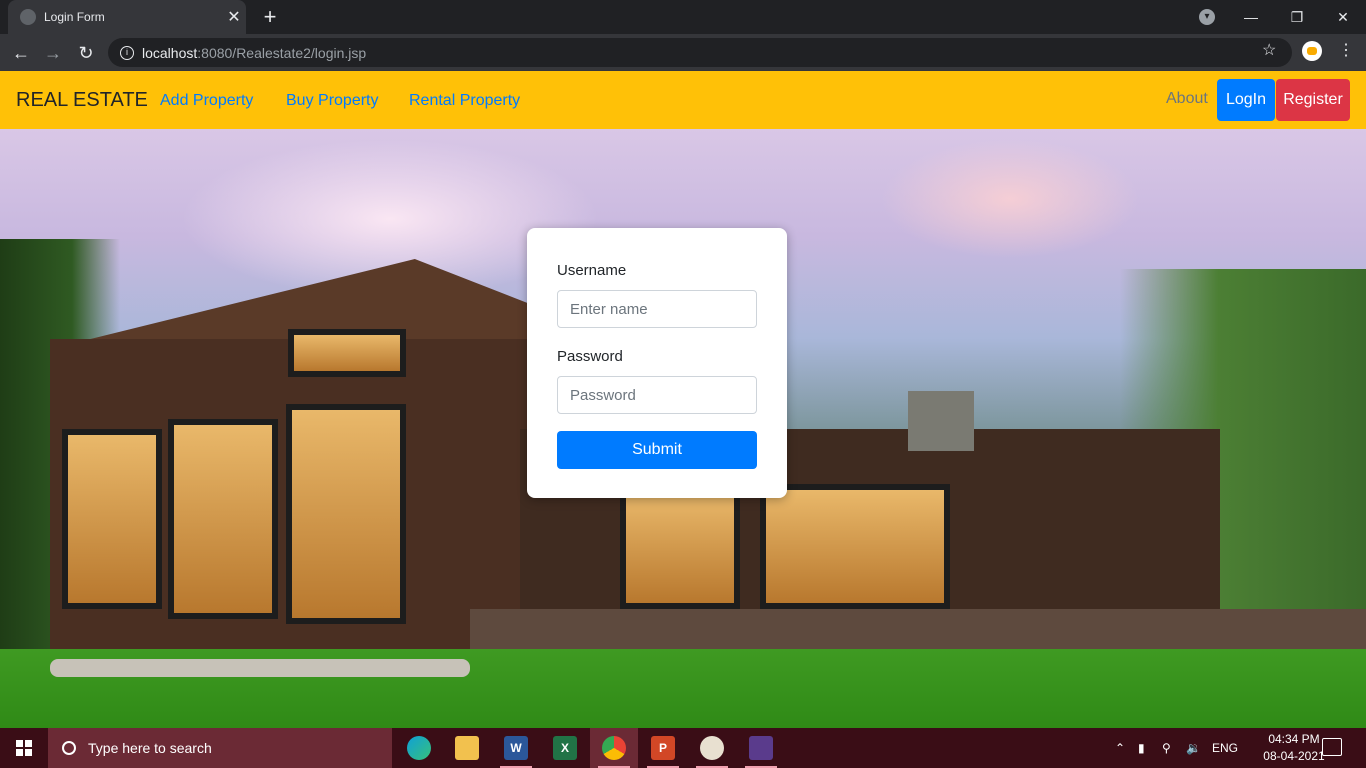  Describe the element at coordinates (127, 17) in the screenshot. I see `browser-tab: Login Form ✕` at that location.